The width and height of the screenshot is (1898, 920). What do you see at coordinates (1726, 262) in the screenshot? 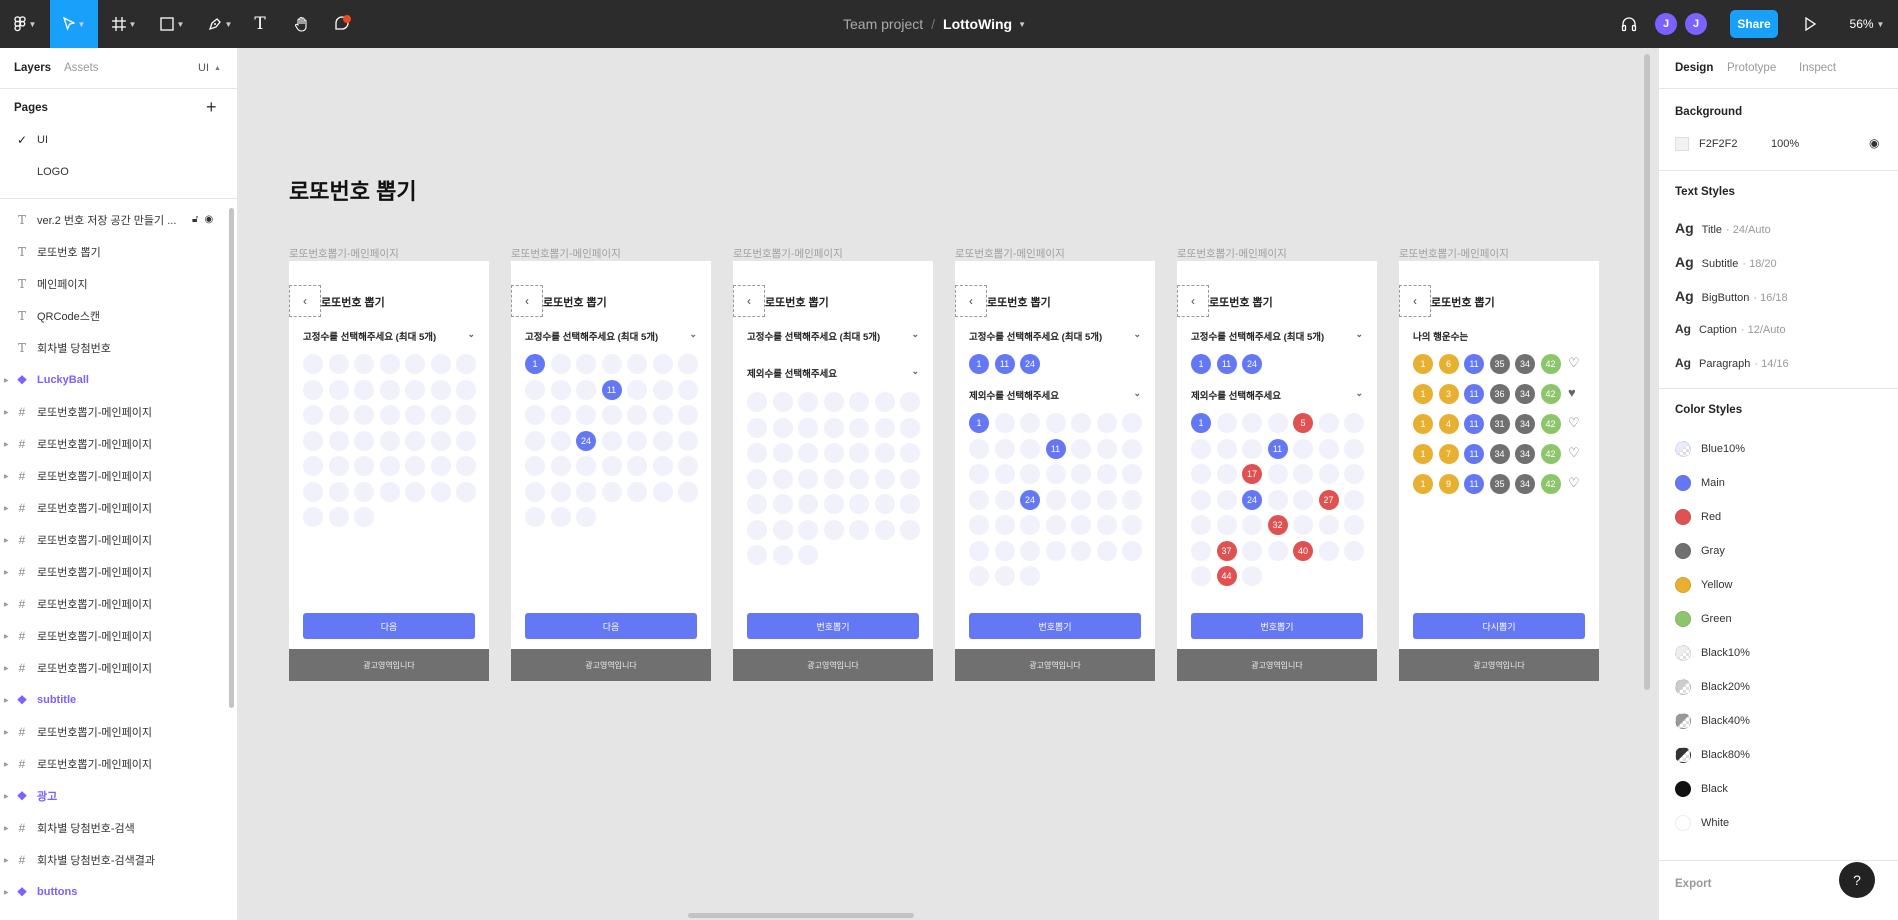
I see `text-style-item: Ag Subtitle · 18/20` at bounding box center [1726, 262].